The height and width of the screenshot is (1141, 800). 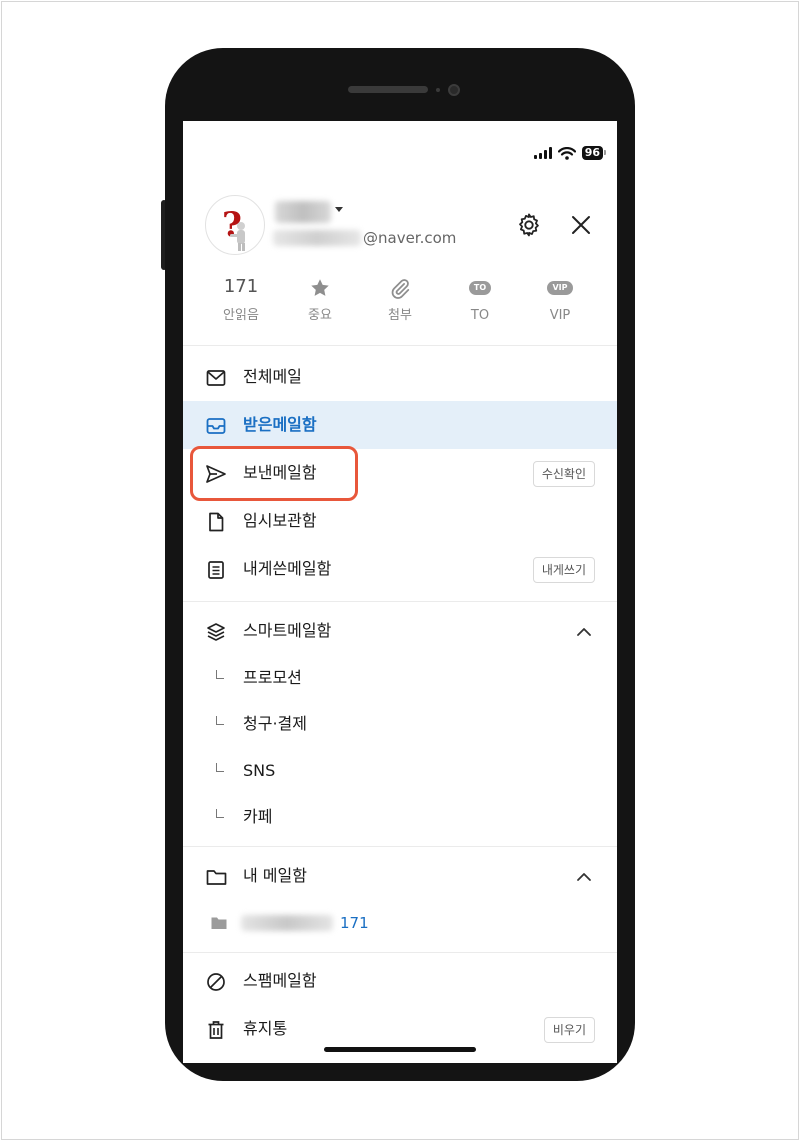 I want to click on menu-item-self-mail: 내게쓴메일함 내게쓰기, so click(x=400, y=569).